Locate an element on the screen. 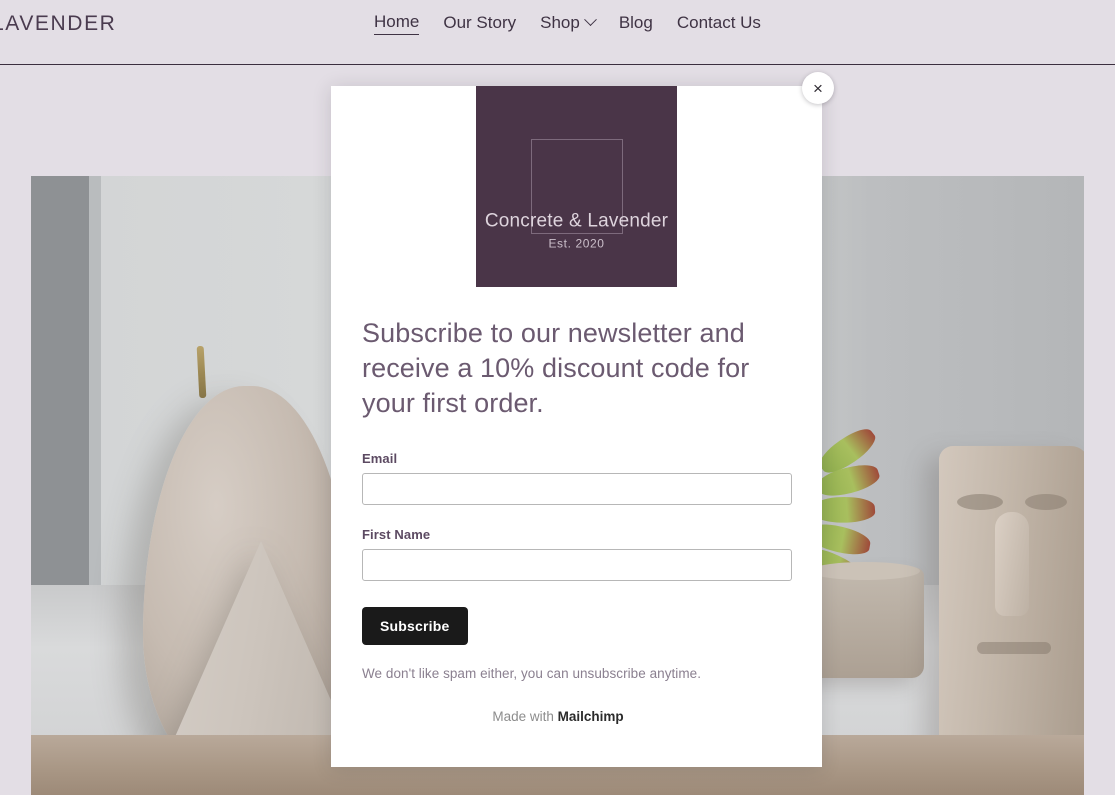  email-input is located at coordinates (577, 489).